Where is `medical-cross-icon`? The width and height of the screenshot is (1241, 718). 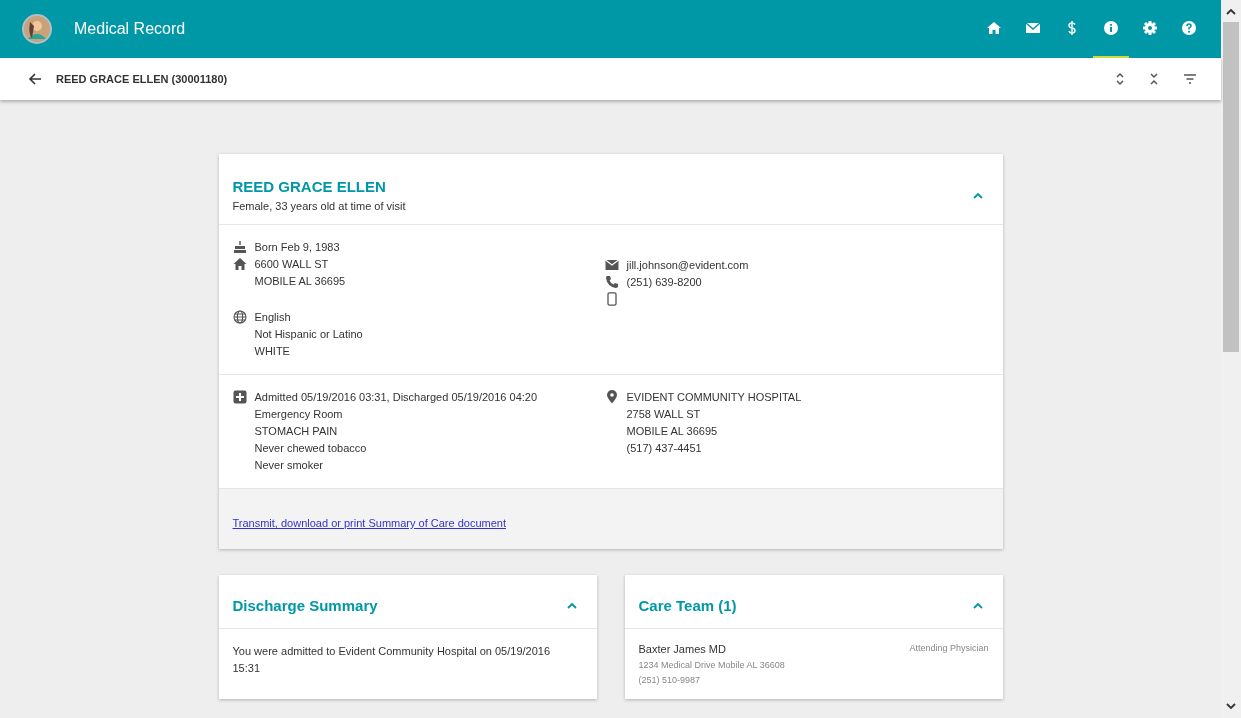 medical-cross-icon is located at coordinates (239, 397).